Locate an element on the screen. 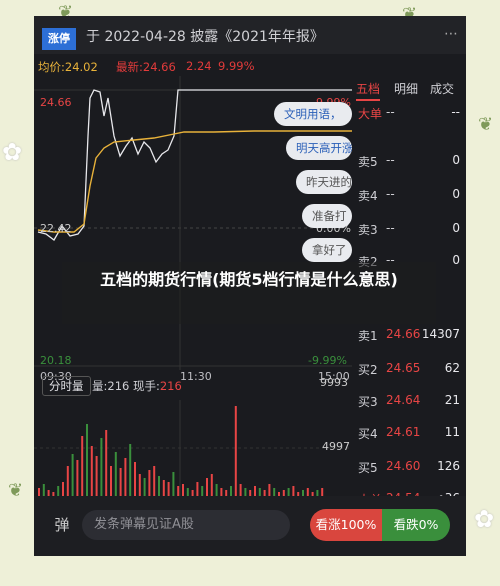 The width and height of the screenshot is (500, 586). danmu-input: 发条弹幕见证A股 is located at coordinates (186, 525).